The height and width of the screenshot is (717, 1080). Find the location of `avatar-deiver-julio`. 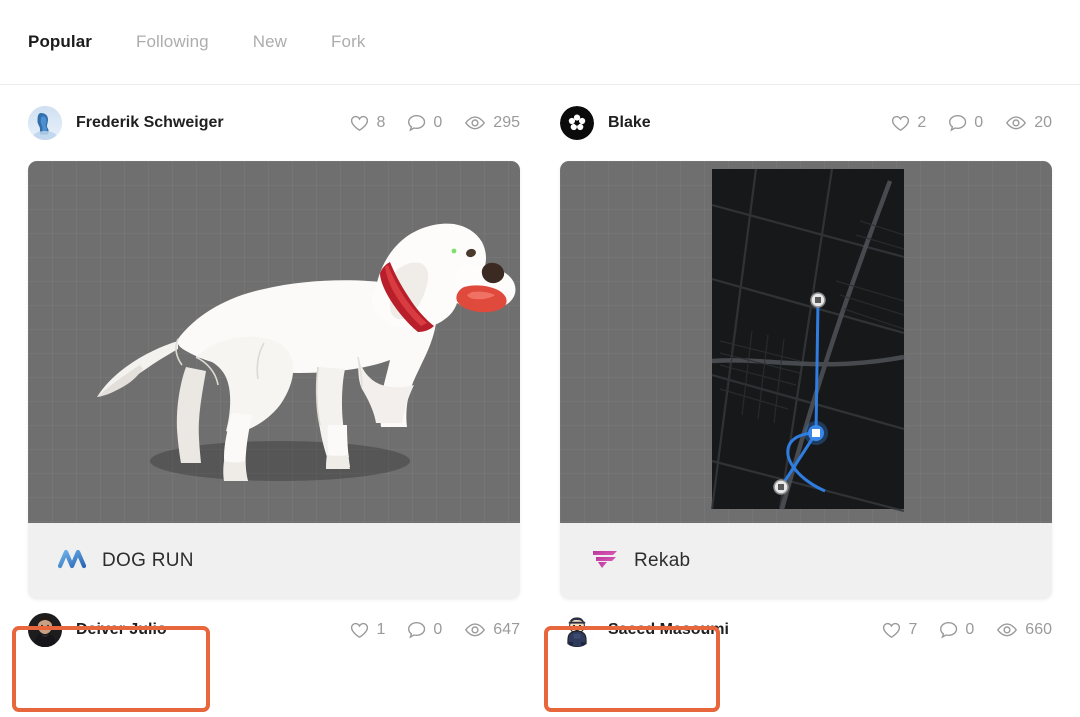

avatar-deiver-julio is located at coordinates (45, 630).